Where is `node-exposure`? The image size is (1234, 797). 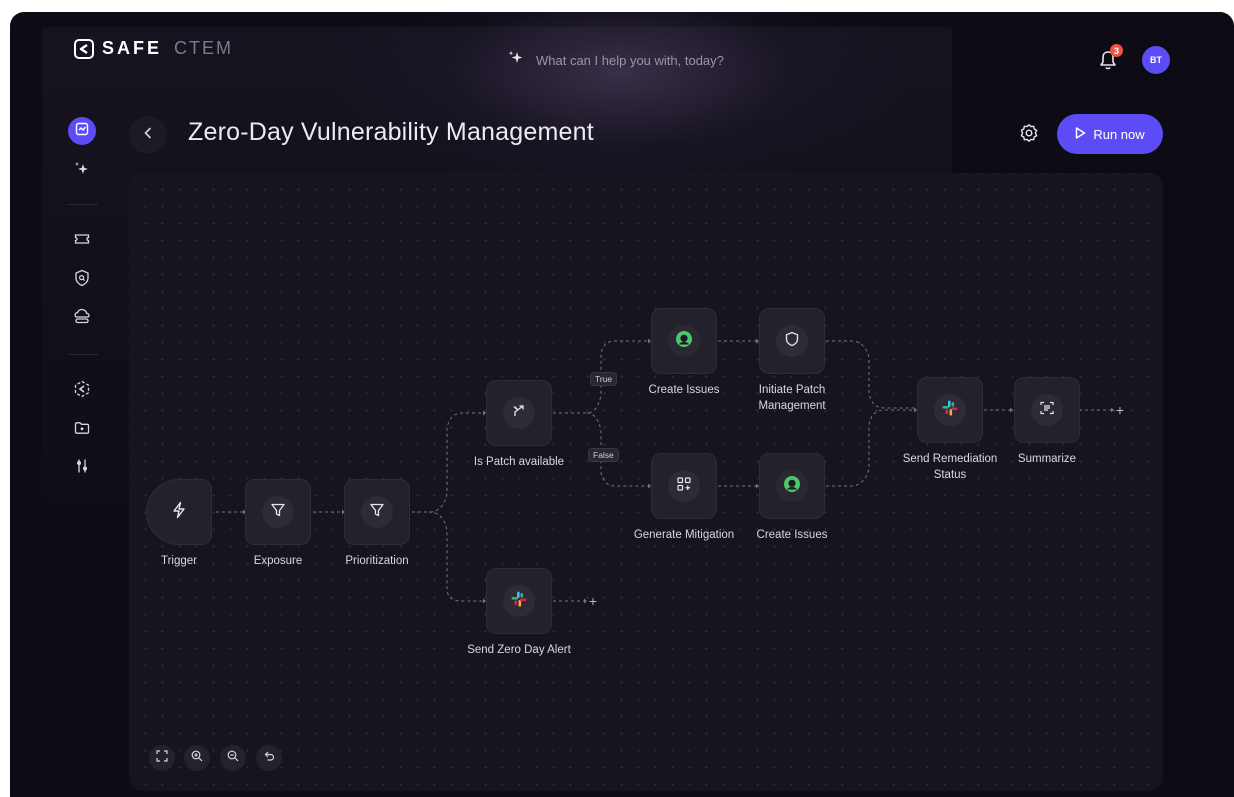 node-exposure is located at coordinates (278, 512).